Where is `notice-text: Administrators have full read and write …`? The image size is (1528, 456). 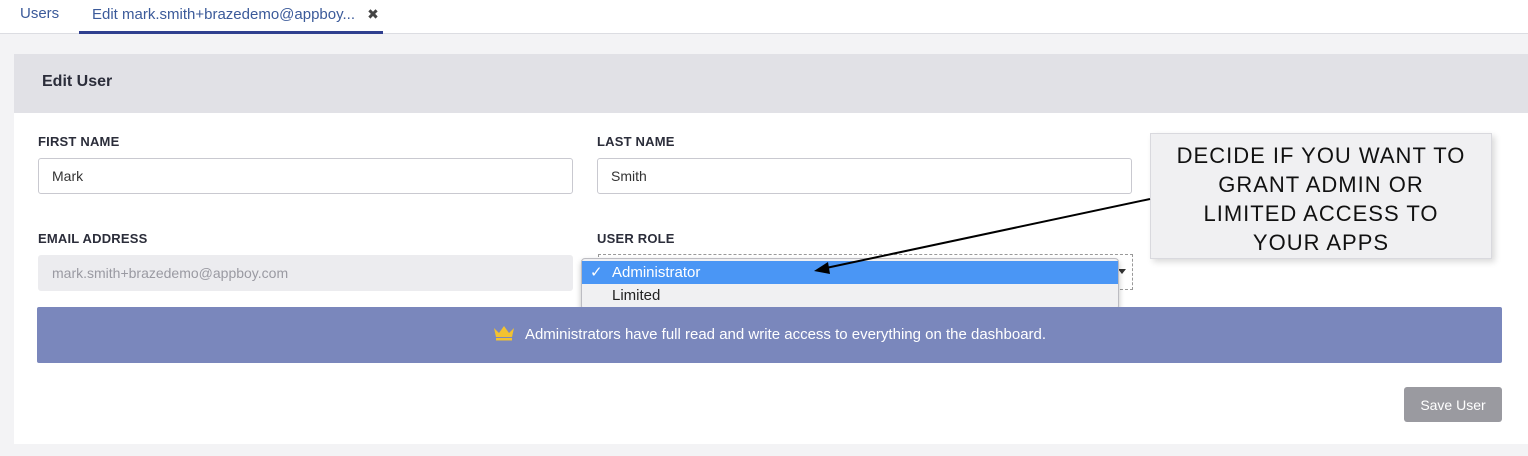 notice-text: Administrators have full read and write … is located at coordinates (785, 334).